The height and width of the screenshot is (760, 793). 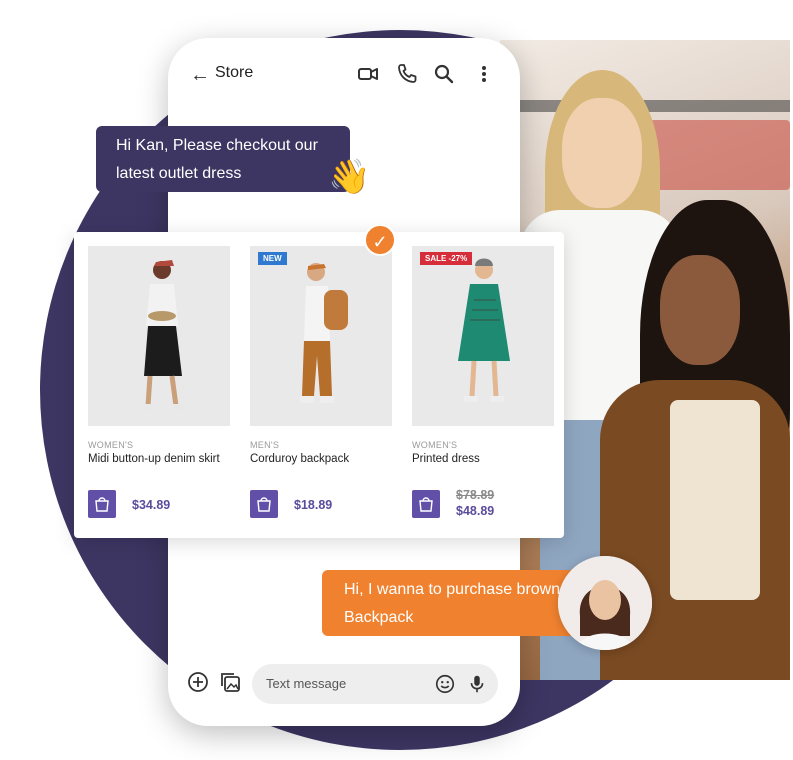 What do you see at coordinates (407, 74) in the screenshot?
I see `phone-icon` at bounding box center [407, 74].